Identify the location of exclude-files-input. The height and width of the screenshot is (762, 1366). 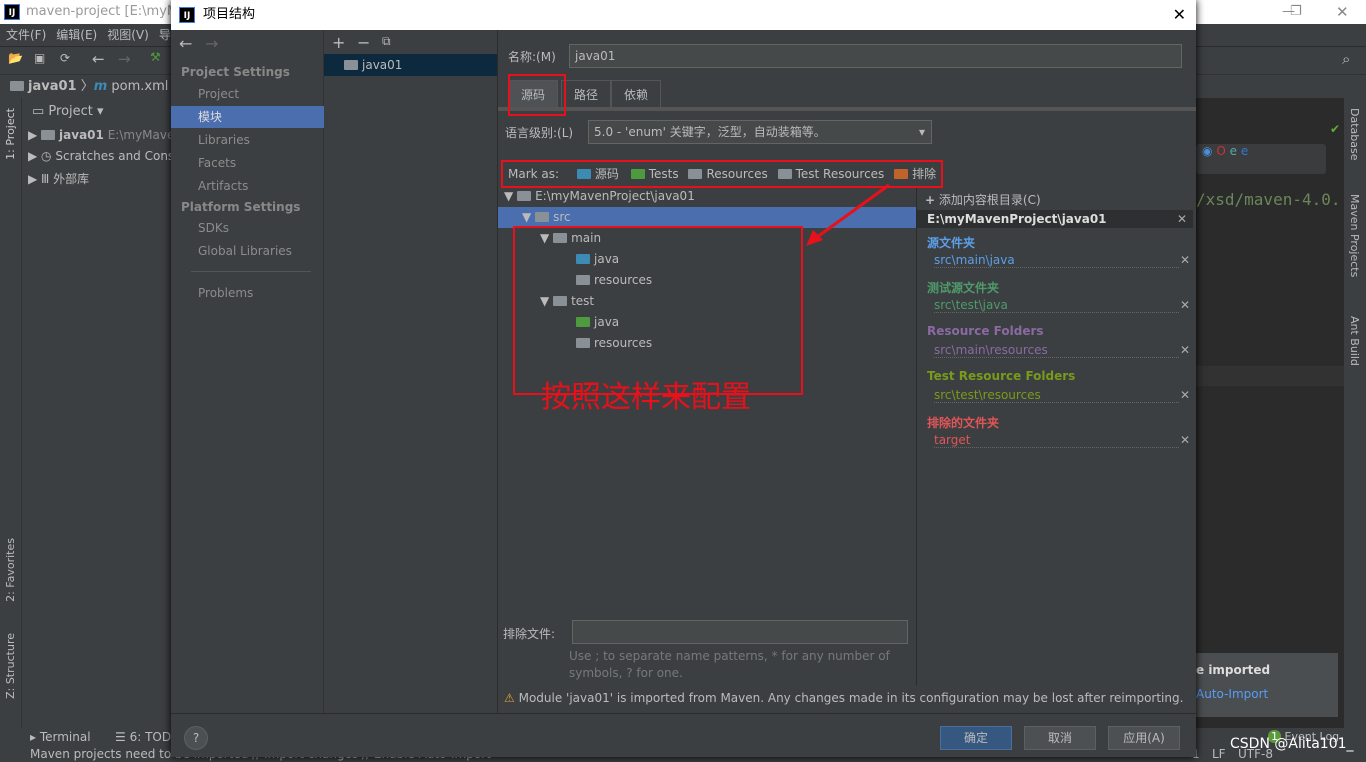
(740, 632).